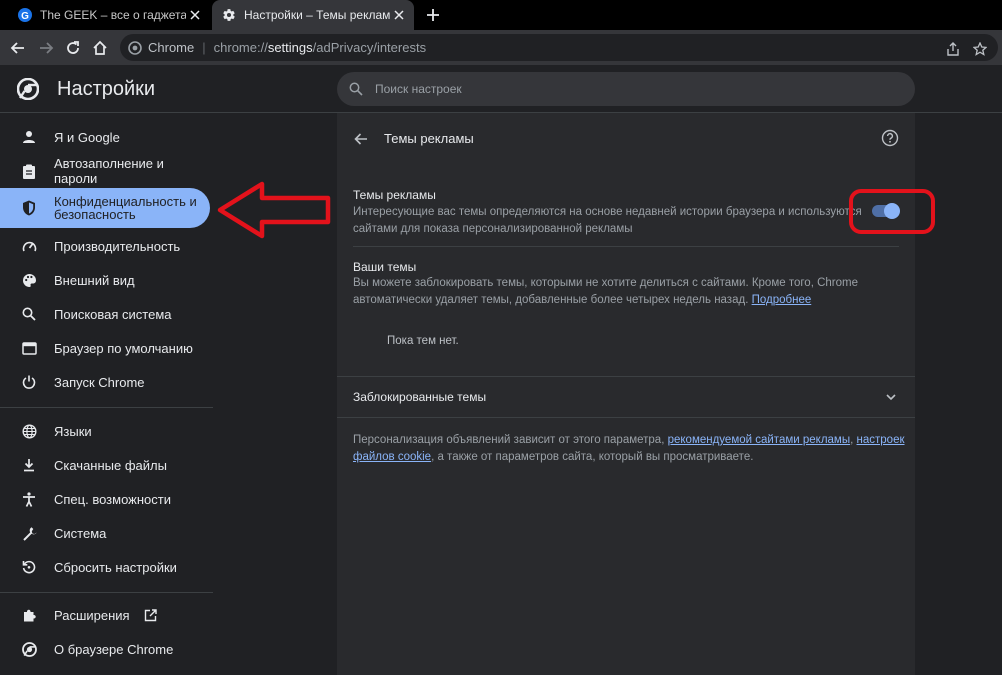 Image resolution: width=1002 pixels, height=675 pixels. What do you see at coordinates (852, 440) in the screenshot?
I see `footer-comma: ,` at bounding box center [852, 440].